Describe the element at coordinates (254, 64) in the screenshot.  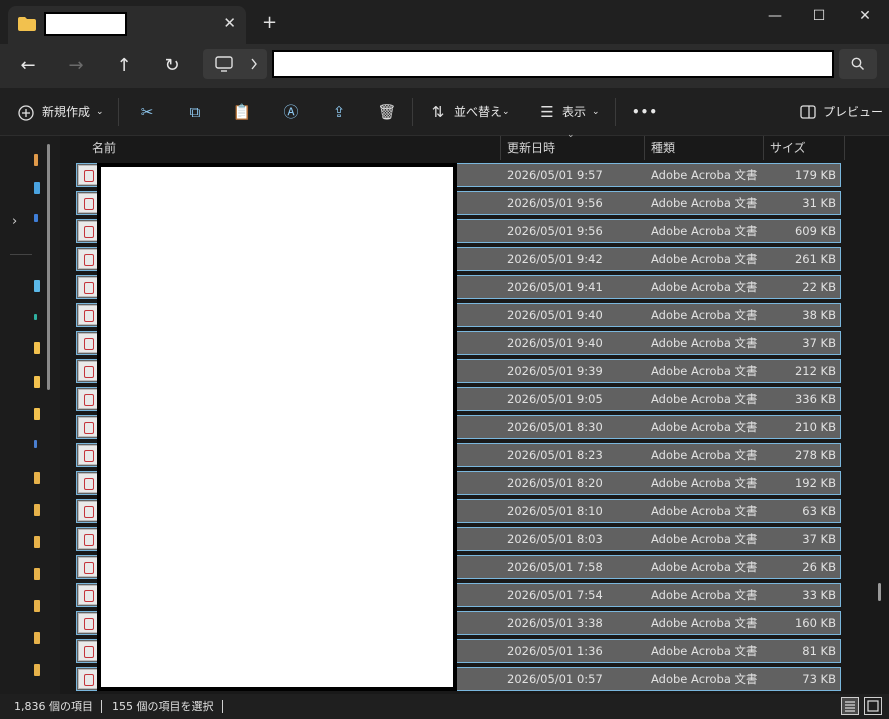
I see `chevron-right-icon` at that location.